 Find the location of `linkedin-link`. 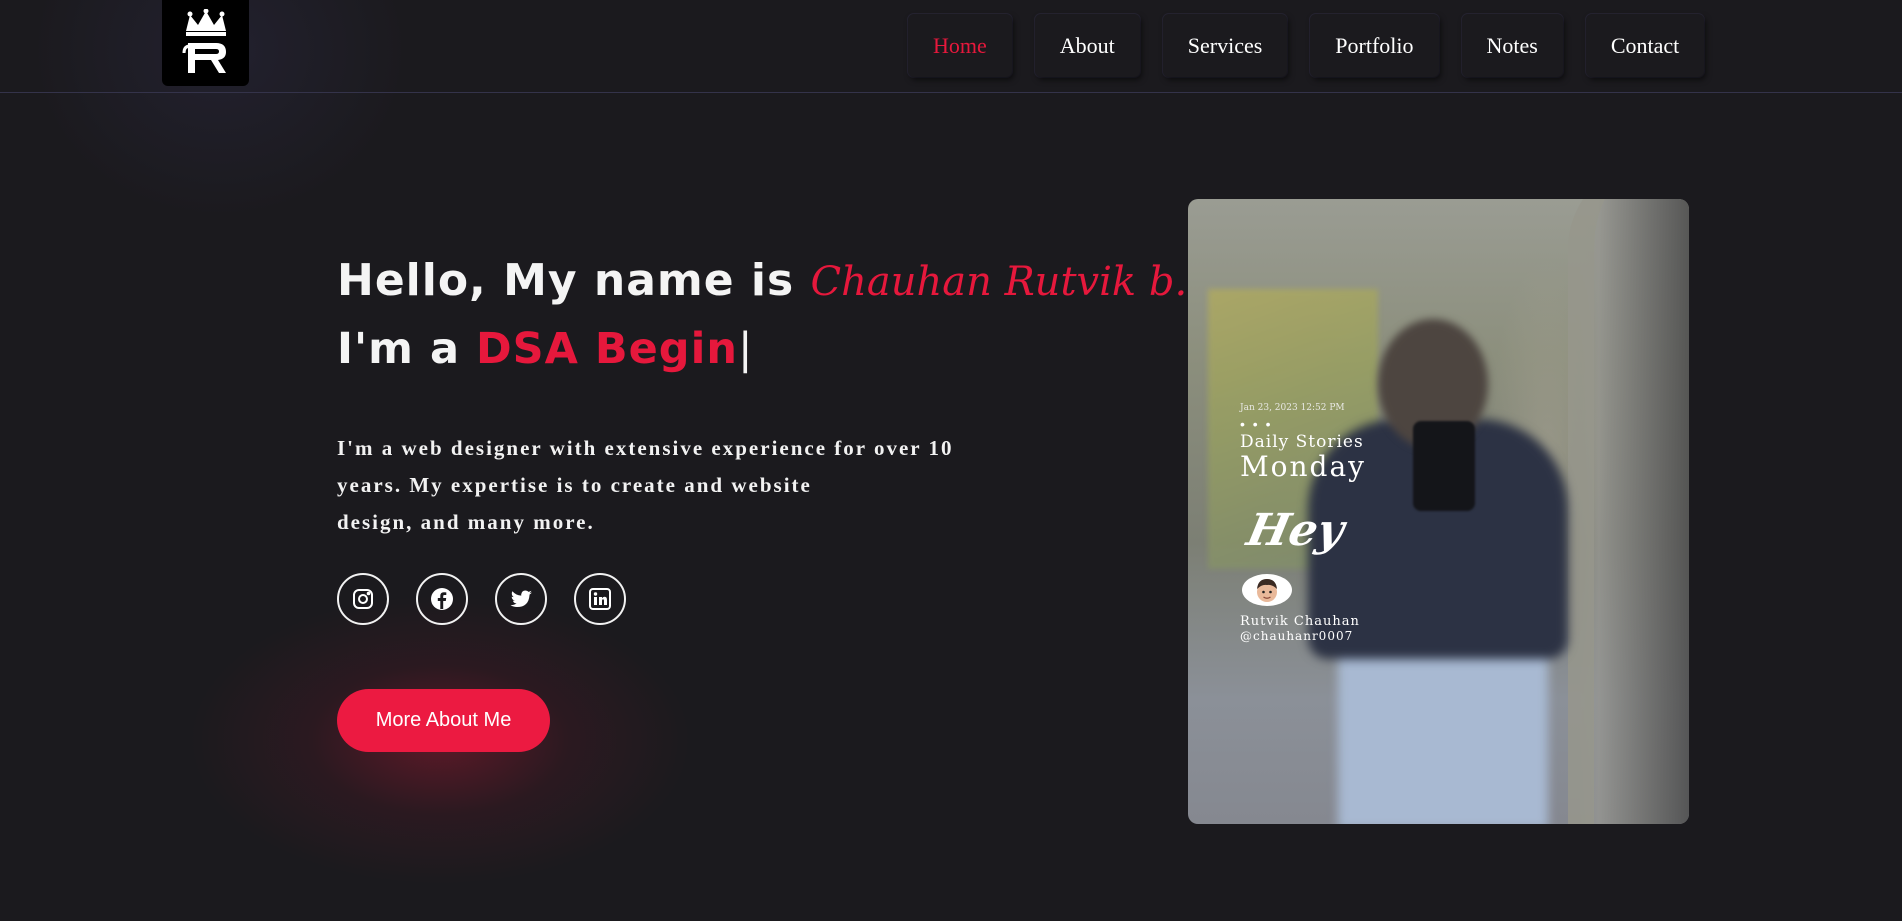

linkedin-link is located at coordinates (600, 599).